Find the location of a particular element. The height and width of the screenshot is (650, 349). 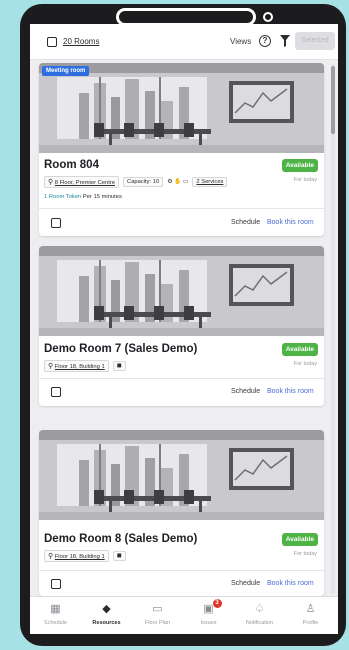

views-button: Views is located at coordinates (240, 41).